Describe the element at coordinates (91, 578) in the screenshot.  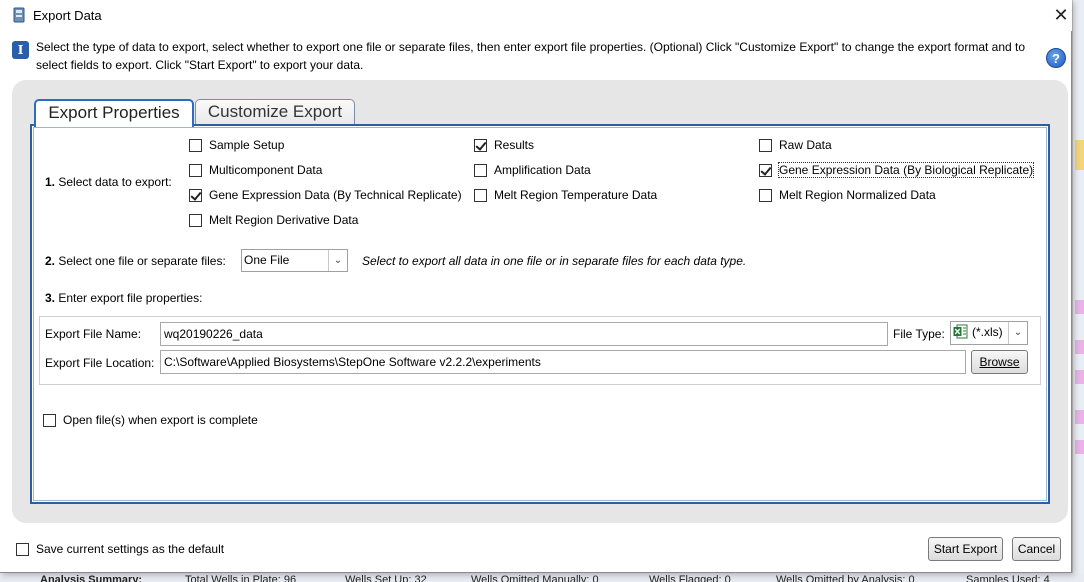
I see `status-analysis-summary: Analysis Summary:` at that location.